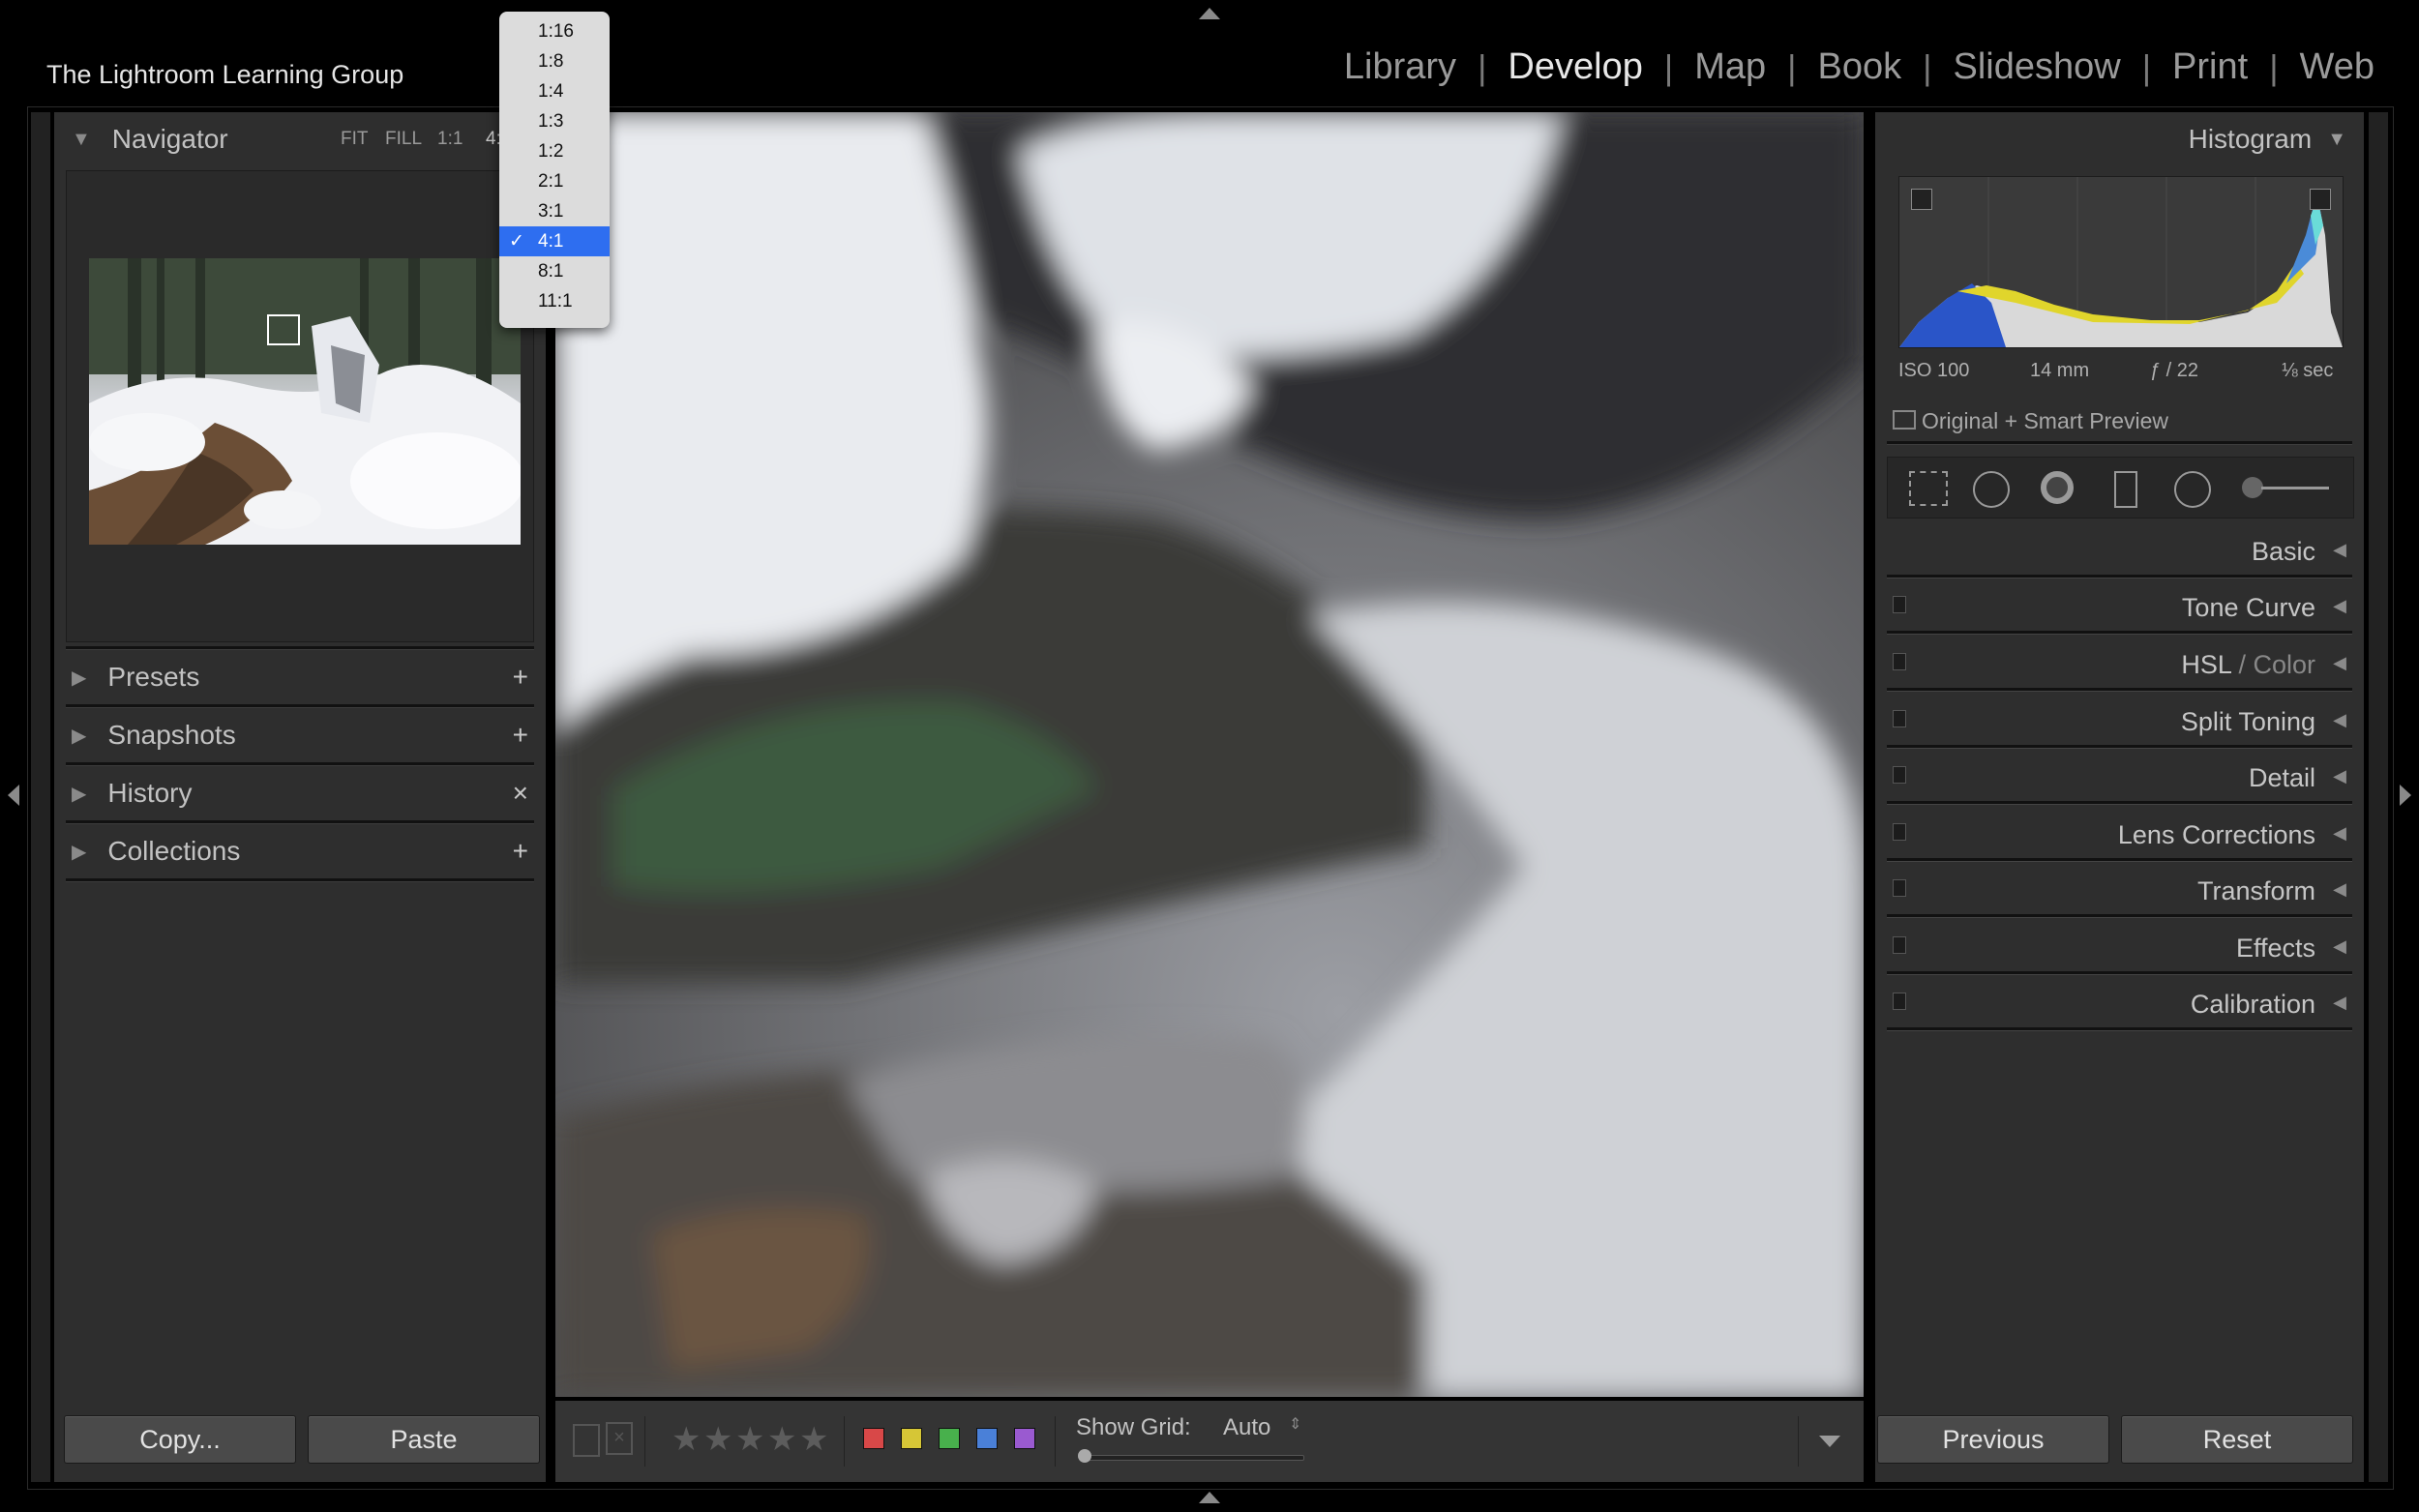 This screenshot has width=2419, height=1512. Describe the element at coordinates (2237, 1439) in the screenshot. I see `reset-button: Reset` at that location.